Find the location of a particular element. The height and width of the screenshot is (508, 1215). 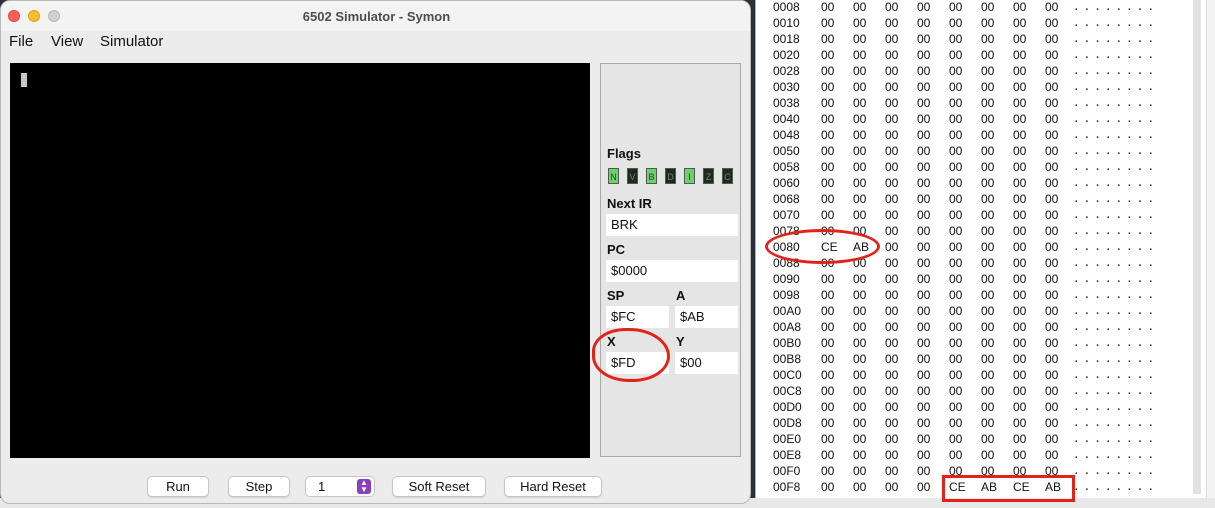

chevron-up-down-icon: ▲ ▼ is located at coordinates (364, 486).